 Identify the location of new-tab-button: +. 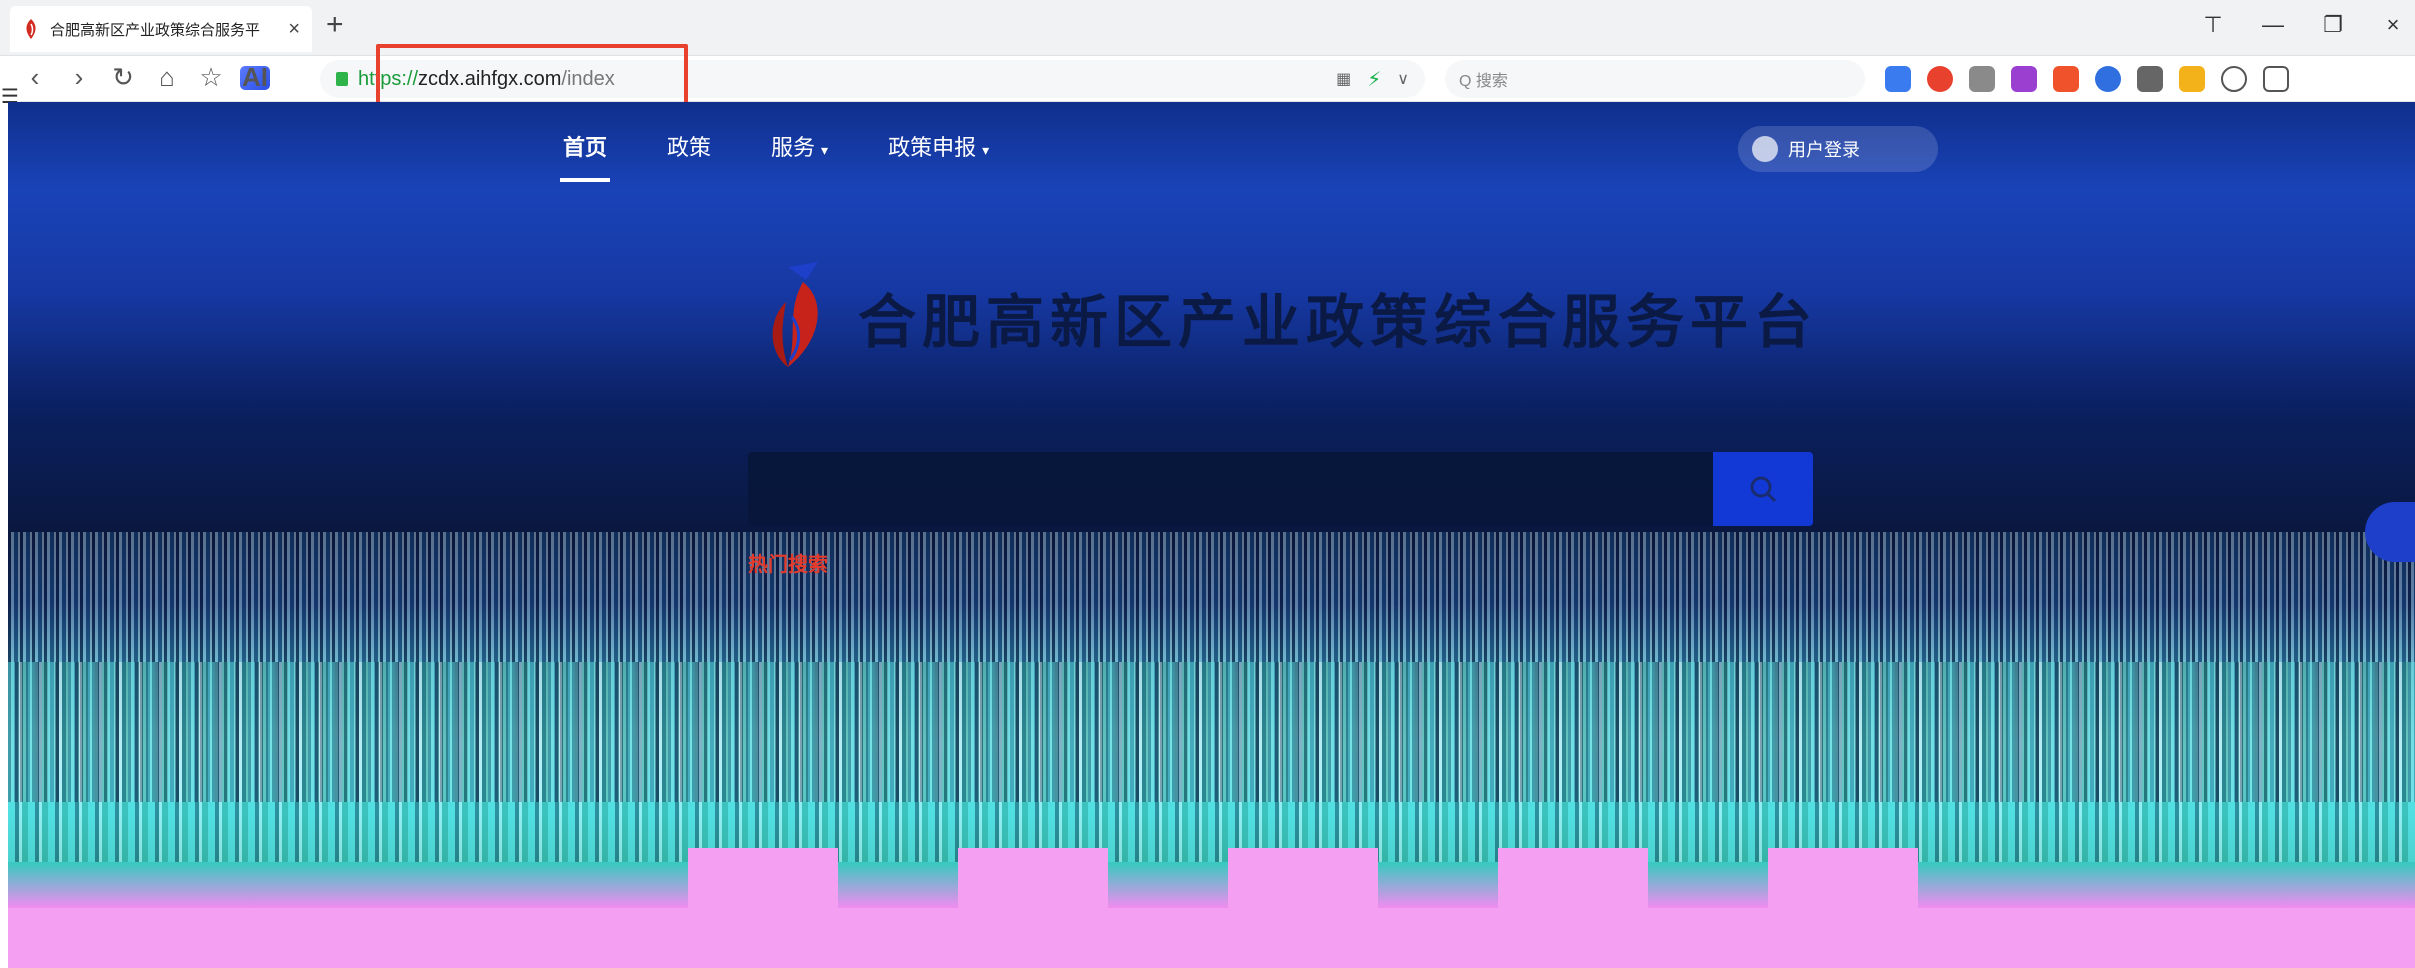
(335, 25).